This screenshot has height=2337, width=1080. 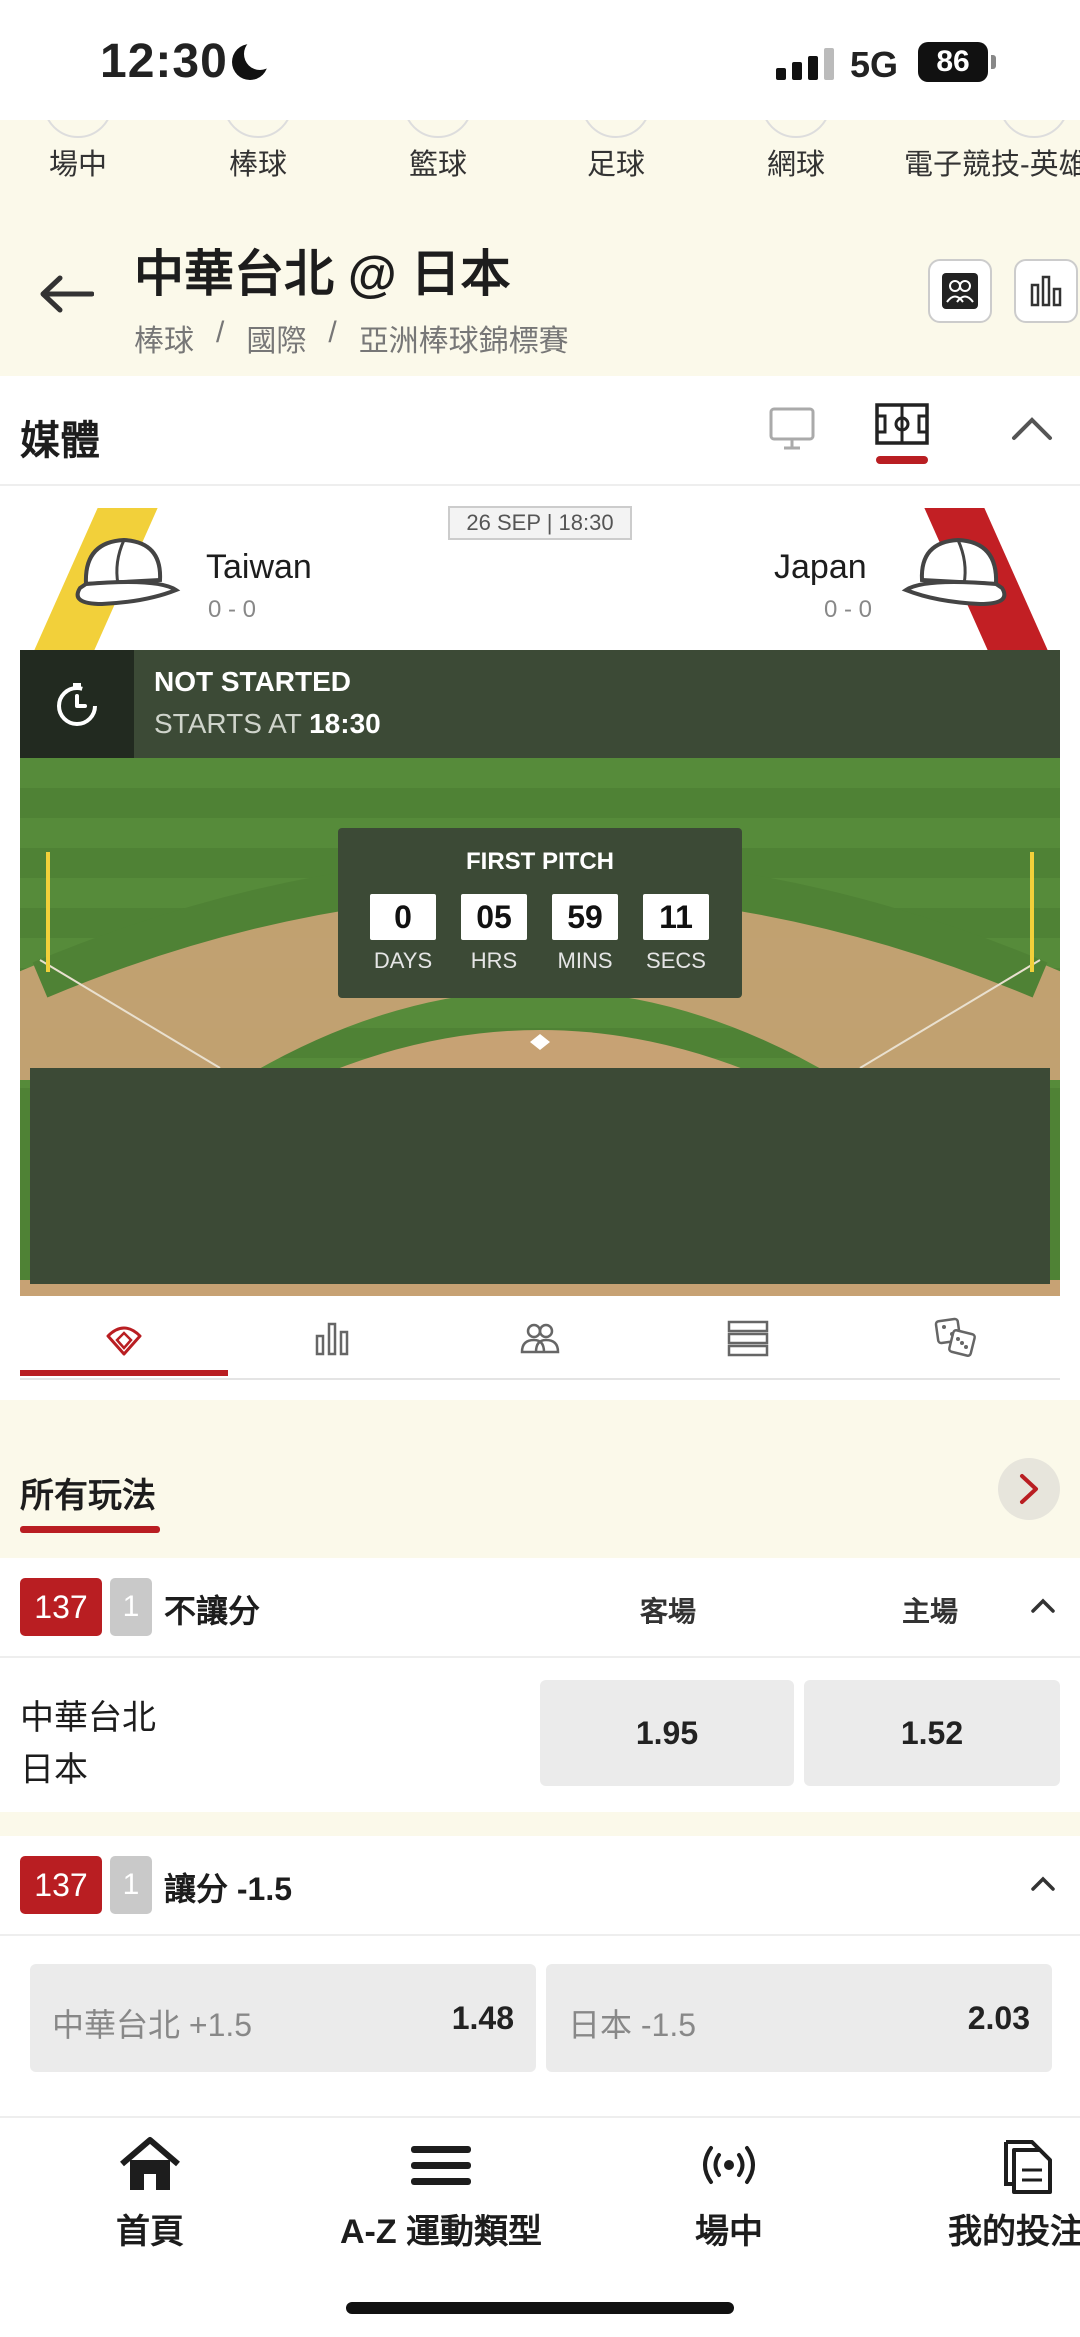 I want to click on lineup-icon, so click(x=540, y=1338).